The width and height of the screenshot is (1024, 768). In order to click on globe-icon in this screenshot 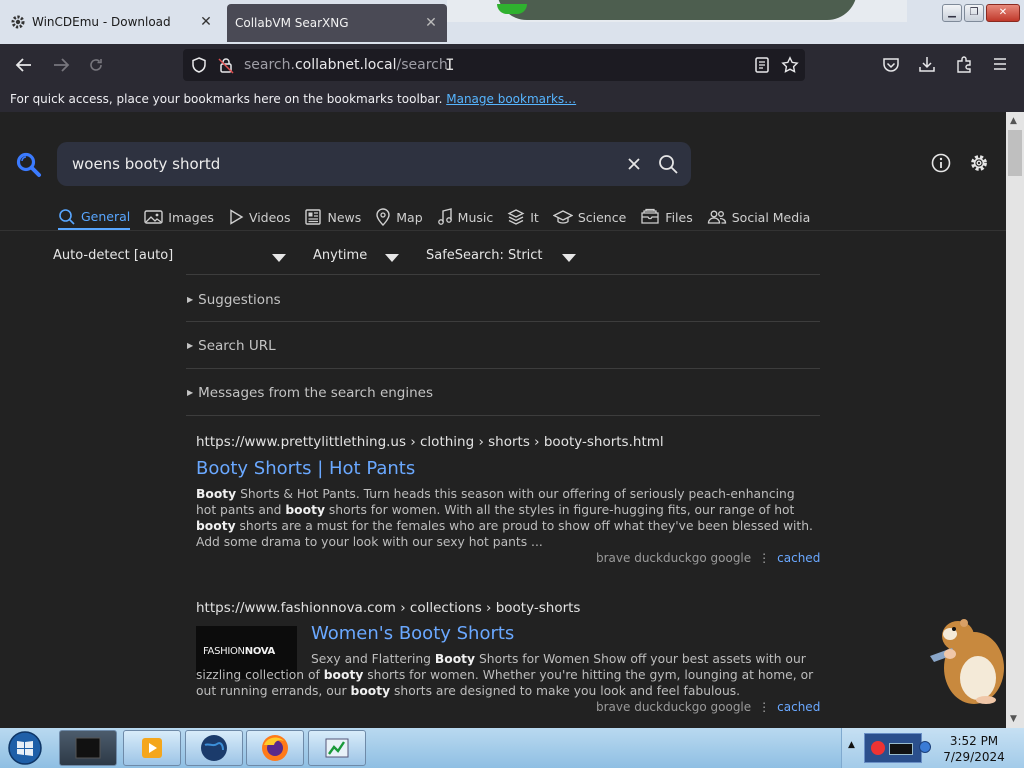, I will do `click(214, 748)`.